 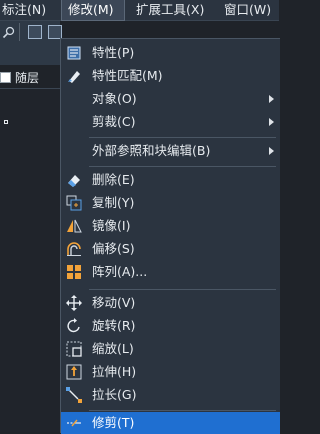 I want to click on menu-item-clip: 剪裁(C), so click(x=170, y=122).